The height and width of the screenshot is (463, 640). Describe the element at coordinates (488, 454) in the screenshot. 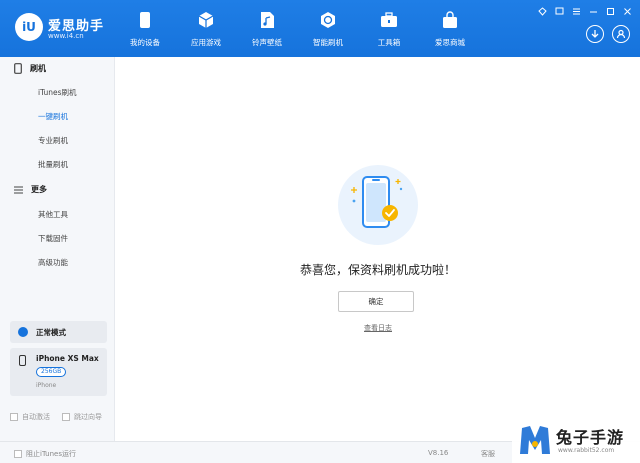

I see `customer-service-link: 客服` at that location.